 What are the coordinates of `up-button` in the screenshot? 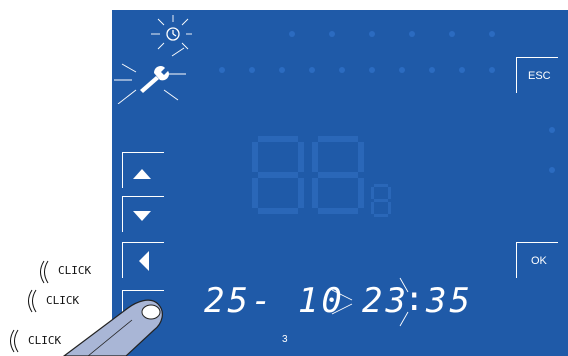 It's located at (143, 170).